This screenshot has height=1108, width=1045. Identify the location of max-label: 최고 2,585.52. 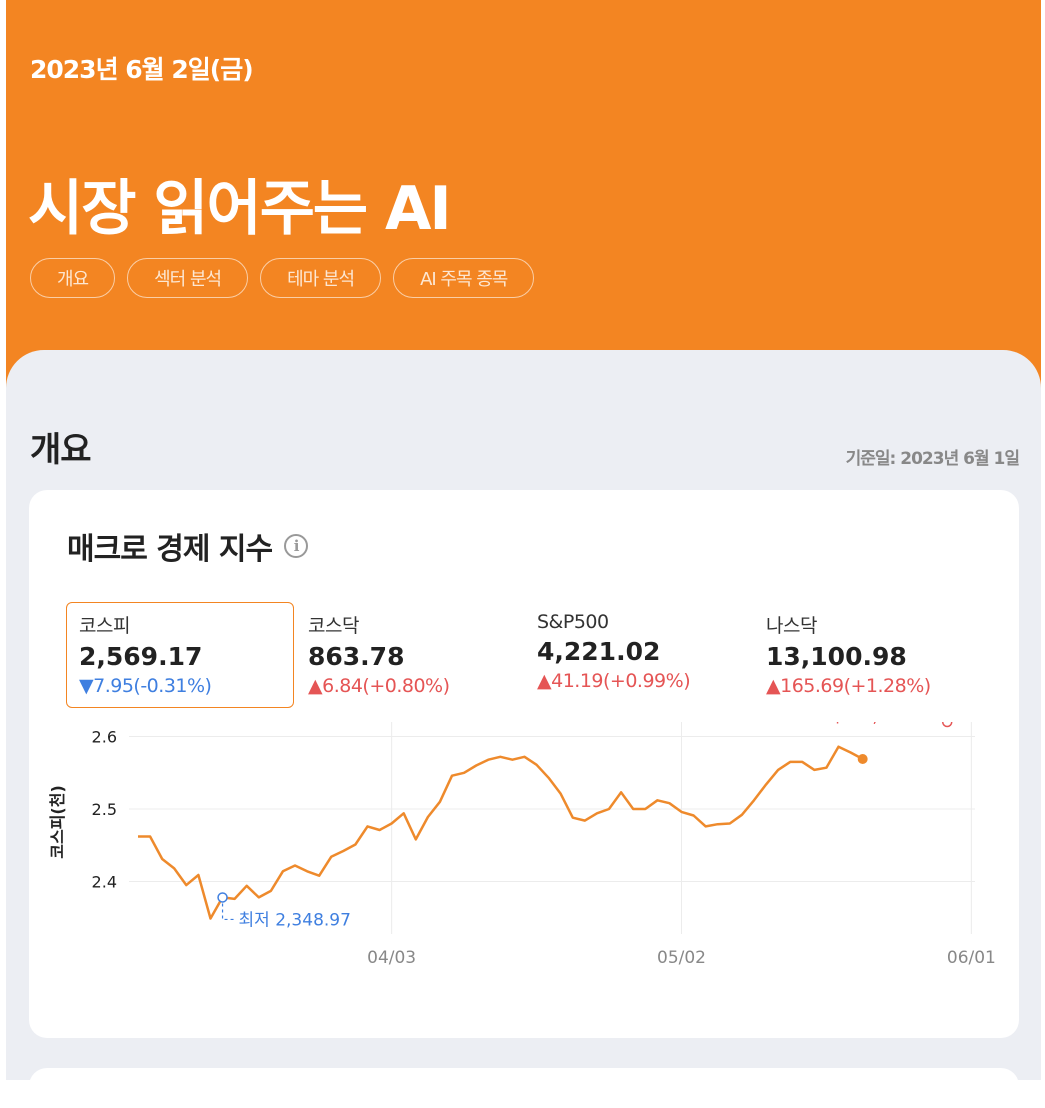
(881, 724).